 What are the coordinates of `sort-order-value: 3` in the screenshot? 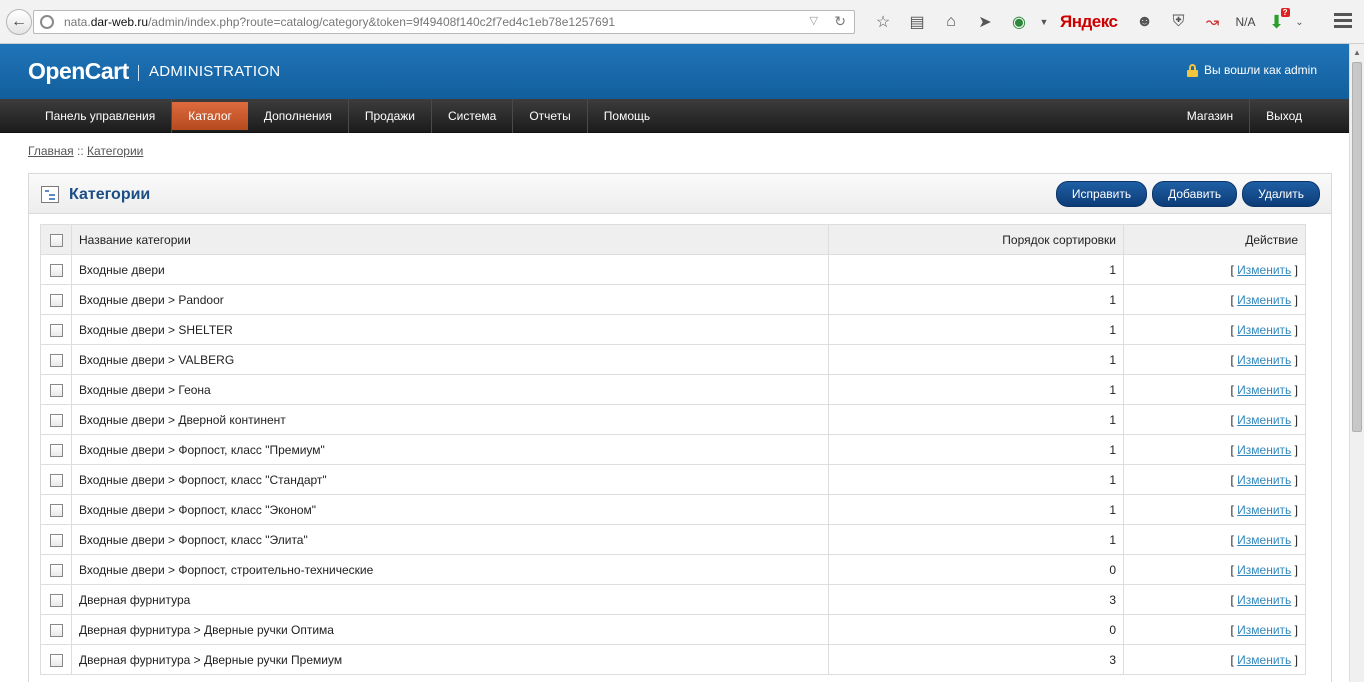 It's located at (976, 659).